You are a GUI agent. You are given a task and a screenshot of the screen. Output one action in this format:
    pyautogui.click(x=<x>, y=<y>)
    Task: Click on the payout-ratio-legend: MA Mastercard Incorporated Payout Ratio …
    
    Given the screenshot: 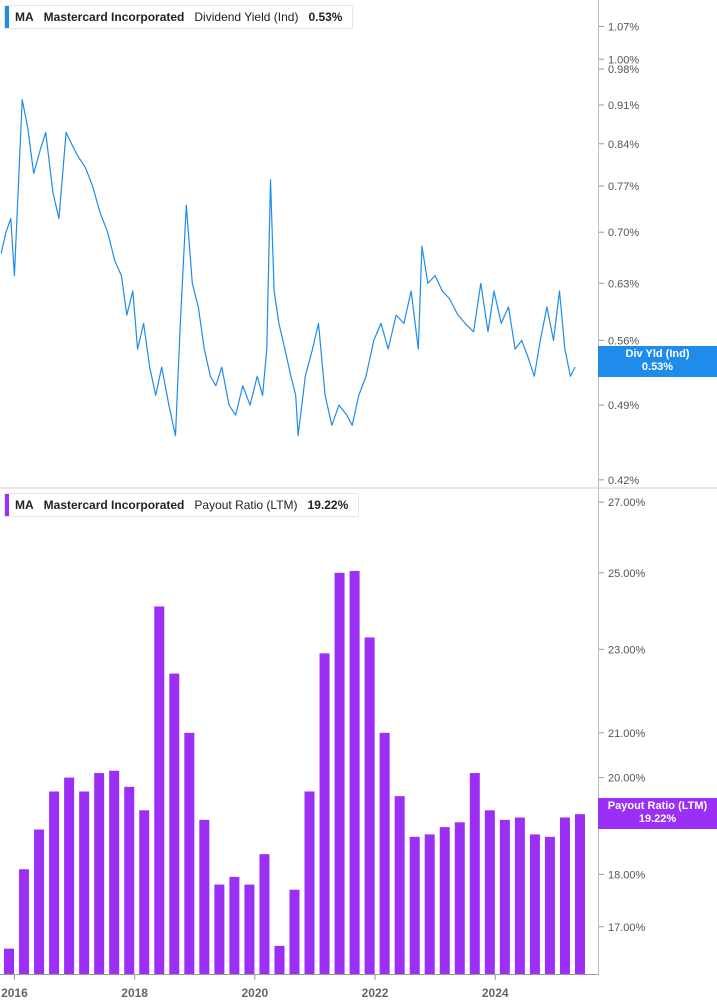 What is the action you would take?
    pyautogui.click(x=182, y=505)
    